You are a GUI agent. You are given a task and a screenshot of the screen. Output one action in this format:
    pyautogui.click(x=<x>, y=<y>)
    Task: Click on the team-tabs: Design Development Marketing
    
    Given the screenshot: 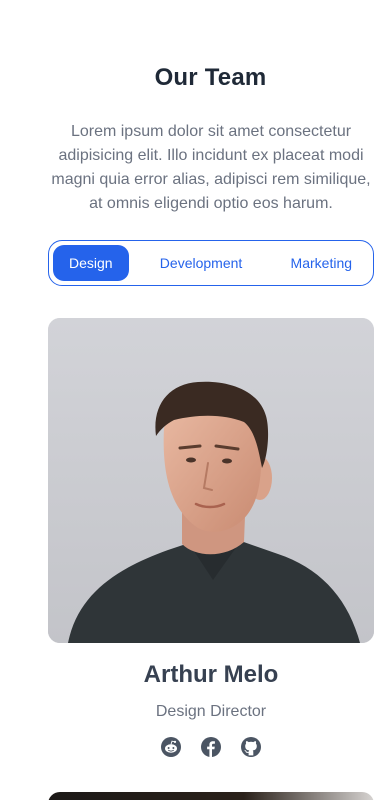 What is the action you would take?
    pyautogui.click(x=211, y=263)
    